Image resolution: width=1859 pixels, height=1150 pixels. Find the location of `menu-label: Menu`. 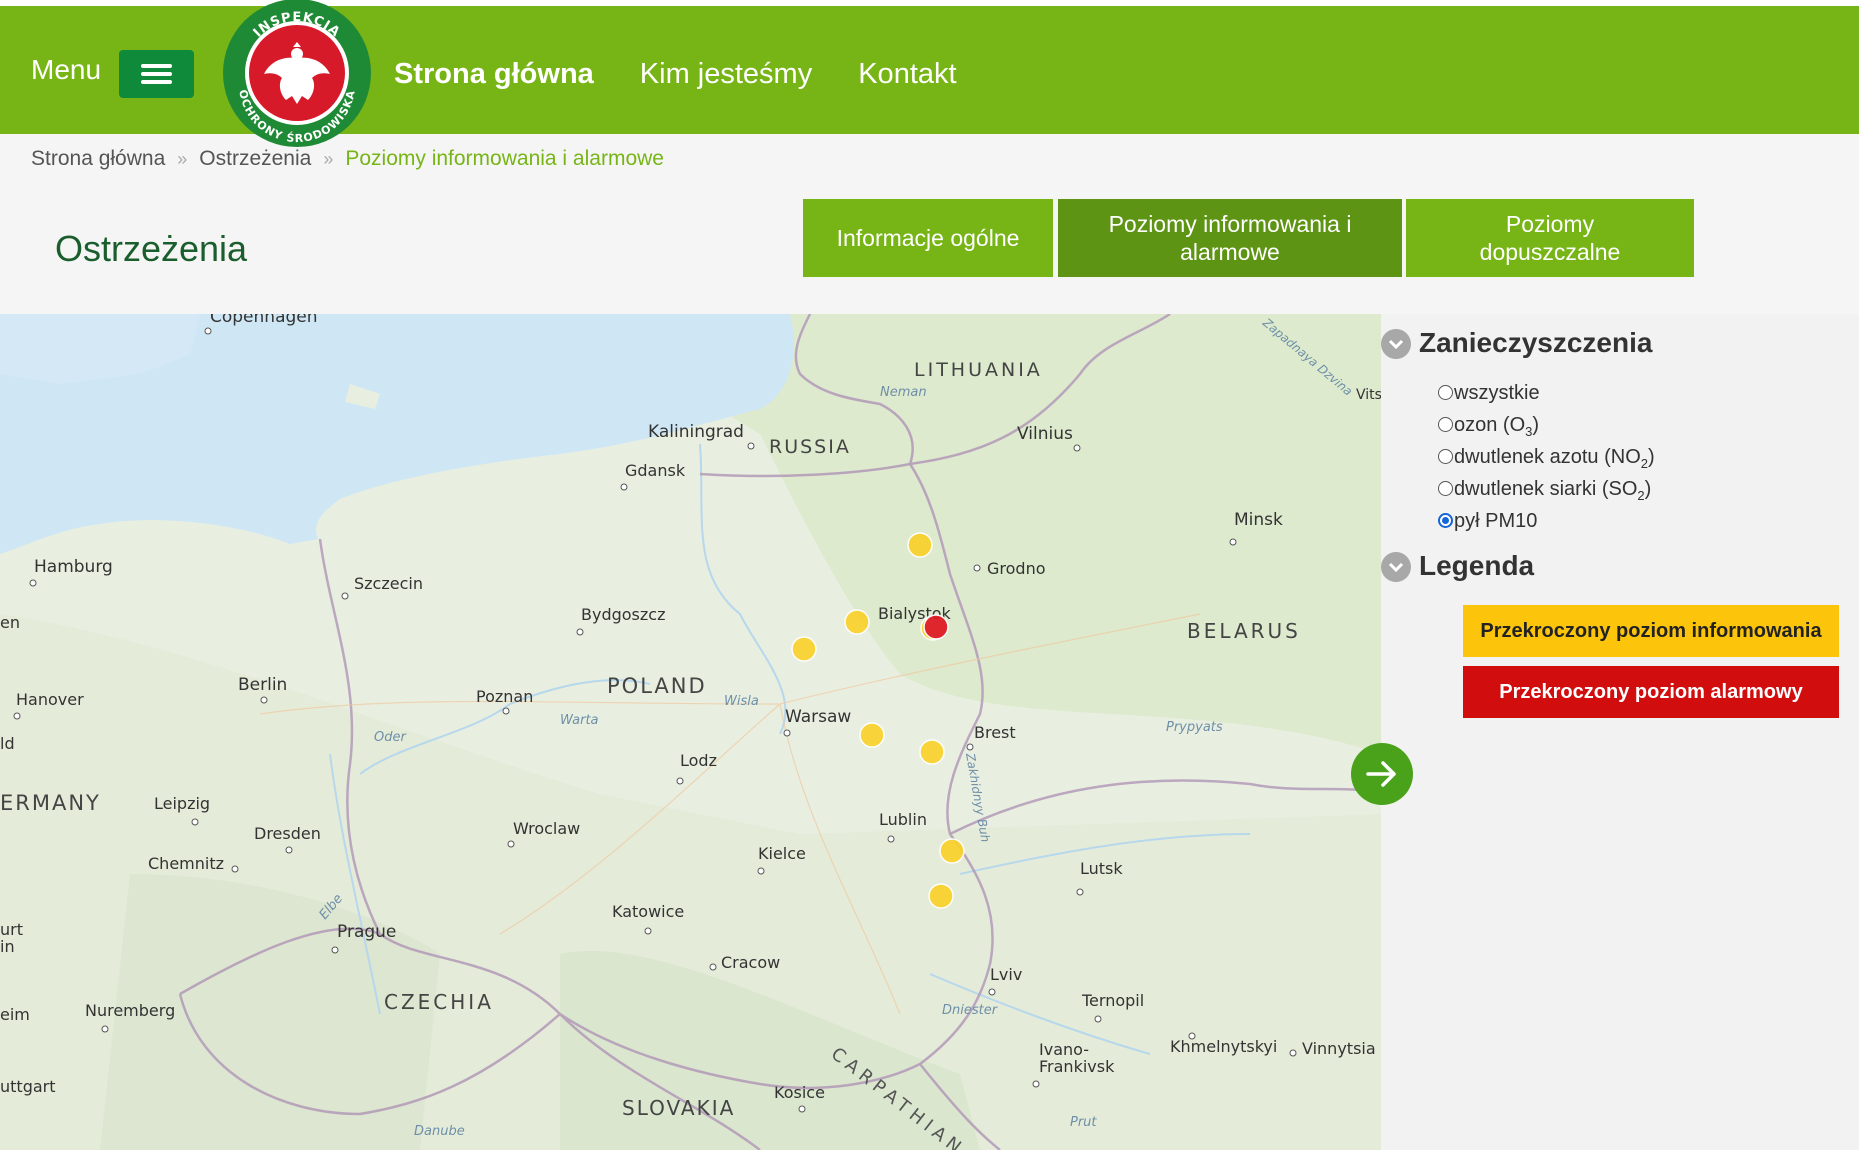

menu-label: Menu is located at coordinates (66, 69).